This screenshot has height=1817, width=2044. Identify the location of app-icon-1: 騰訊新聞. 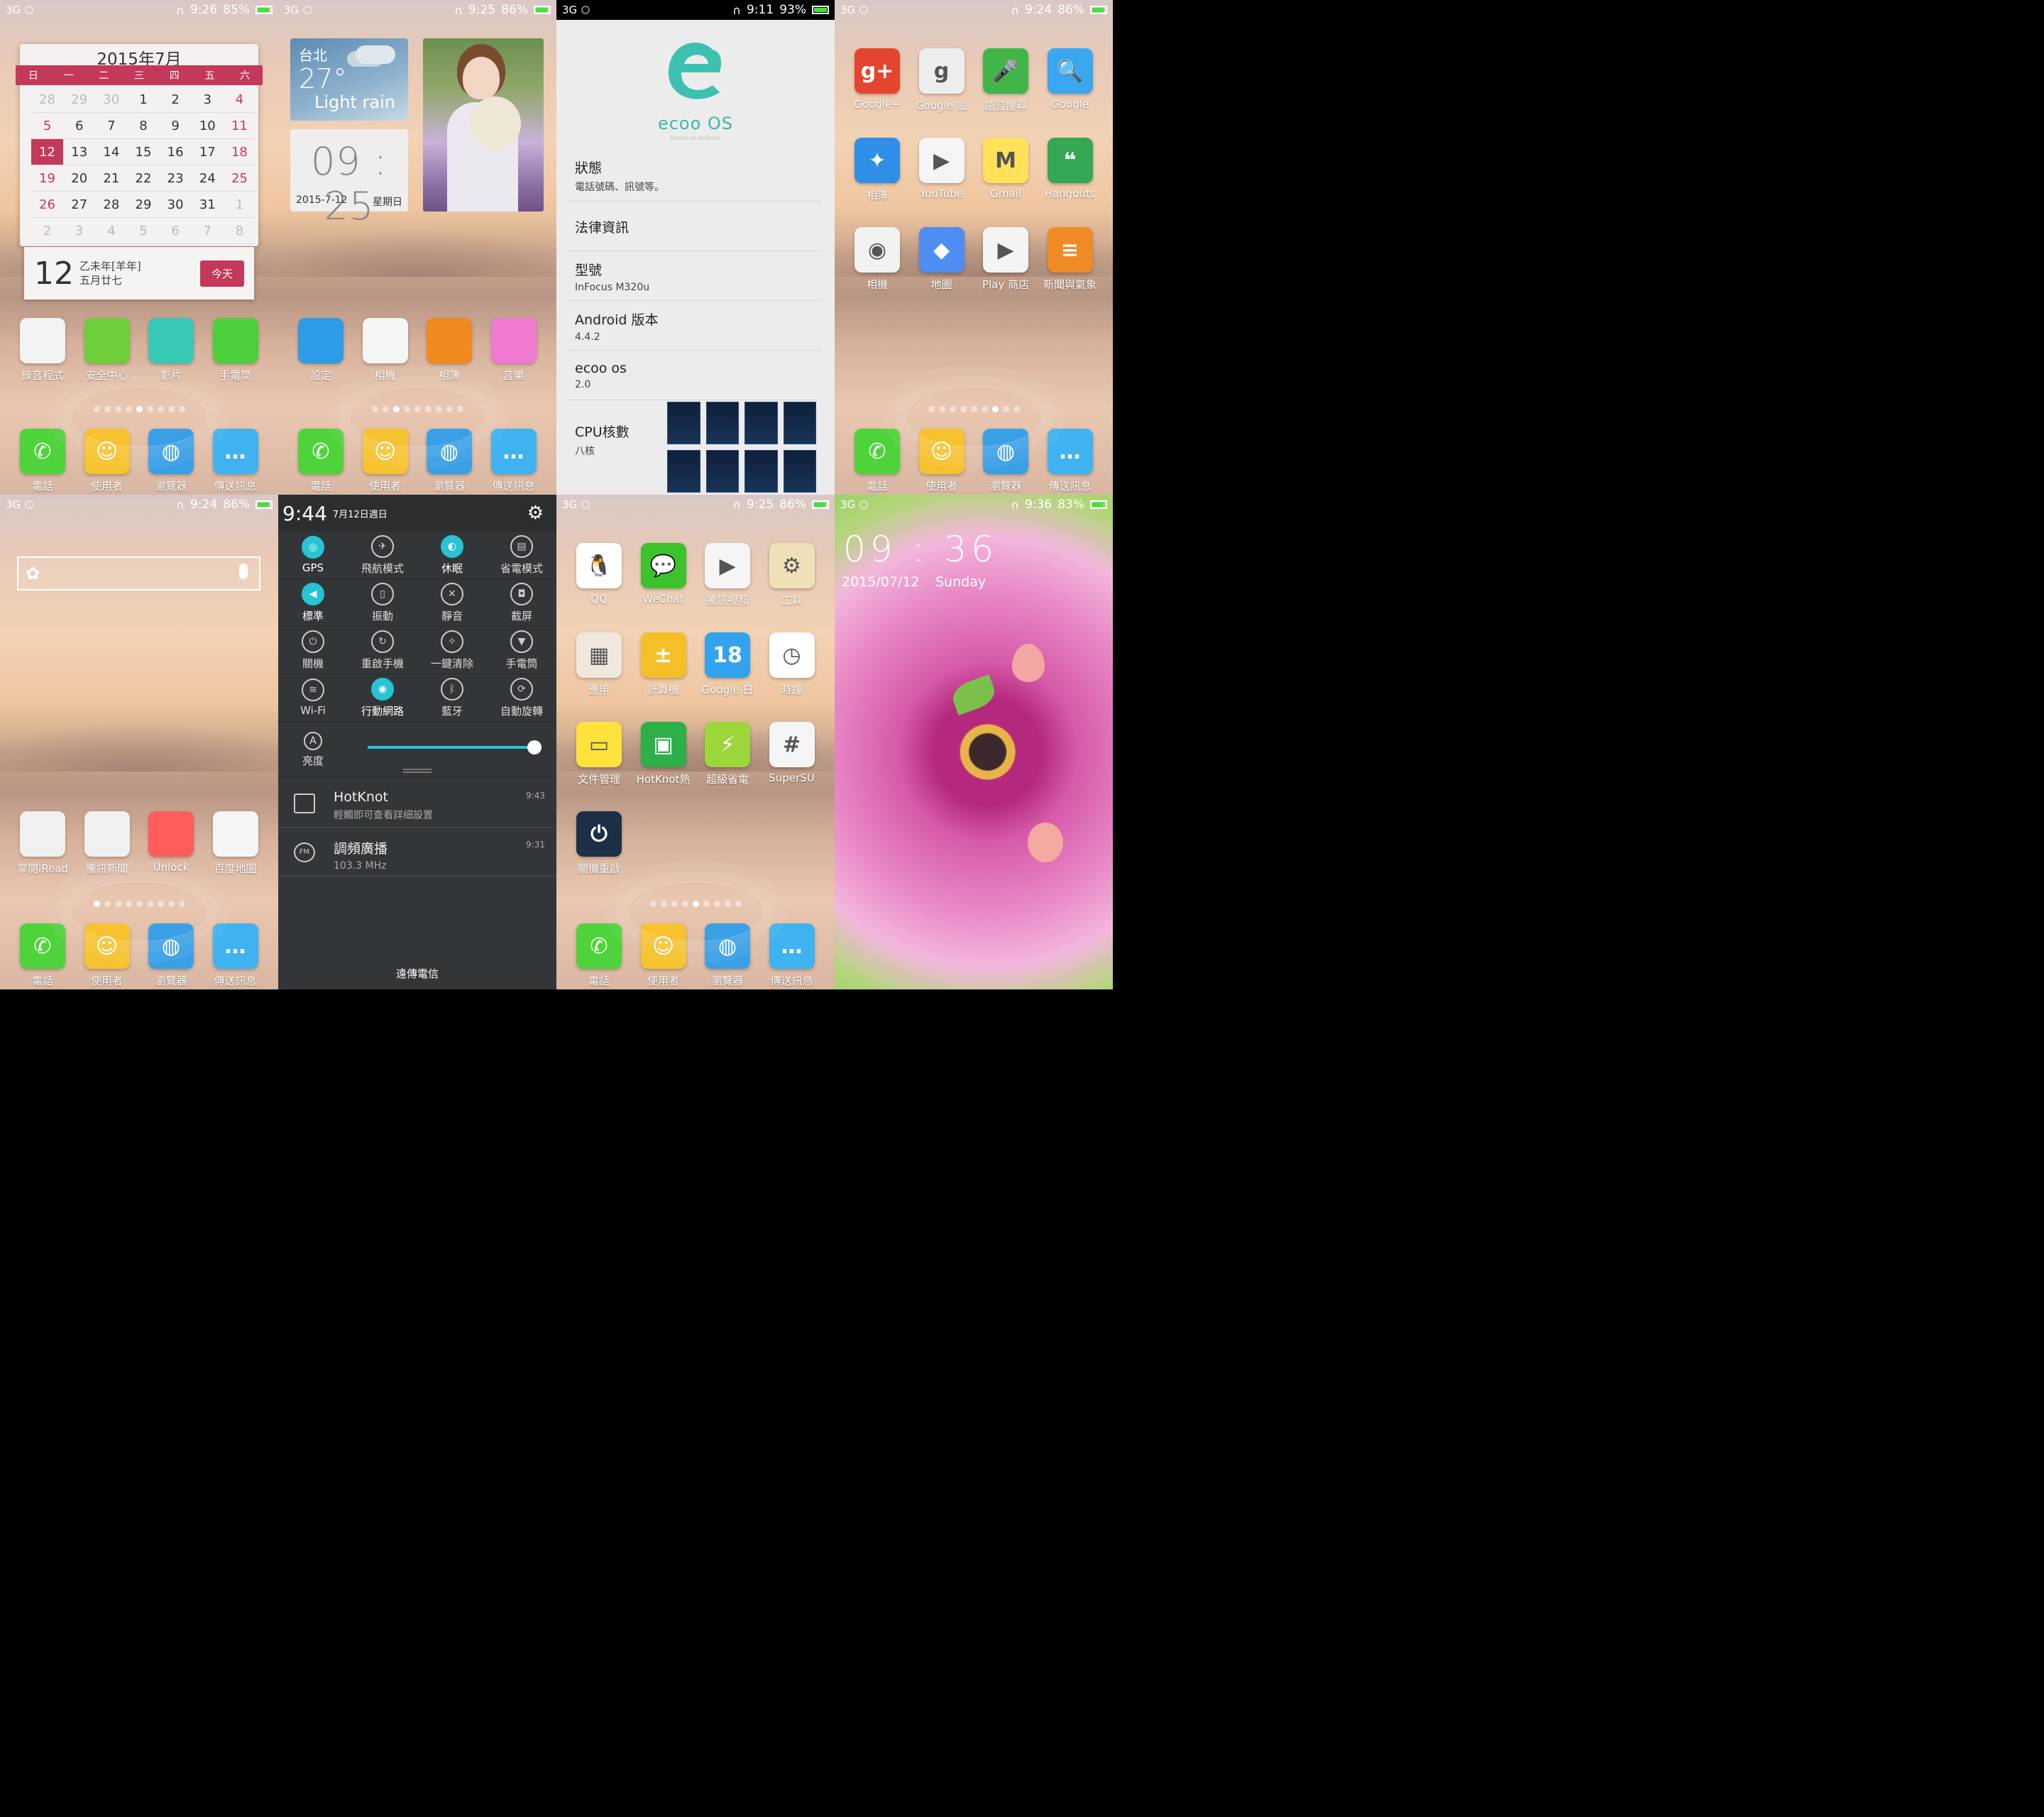
(107, 844).